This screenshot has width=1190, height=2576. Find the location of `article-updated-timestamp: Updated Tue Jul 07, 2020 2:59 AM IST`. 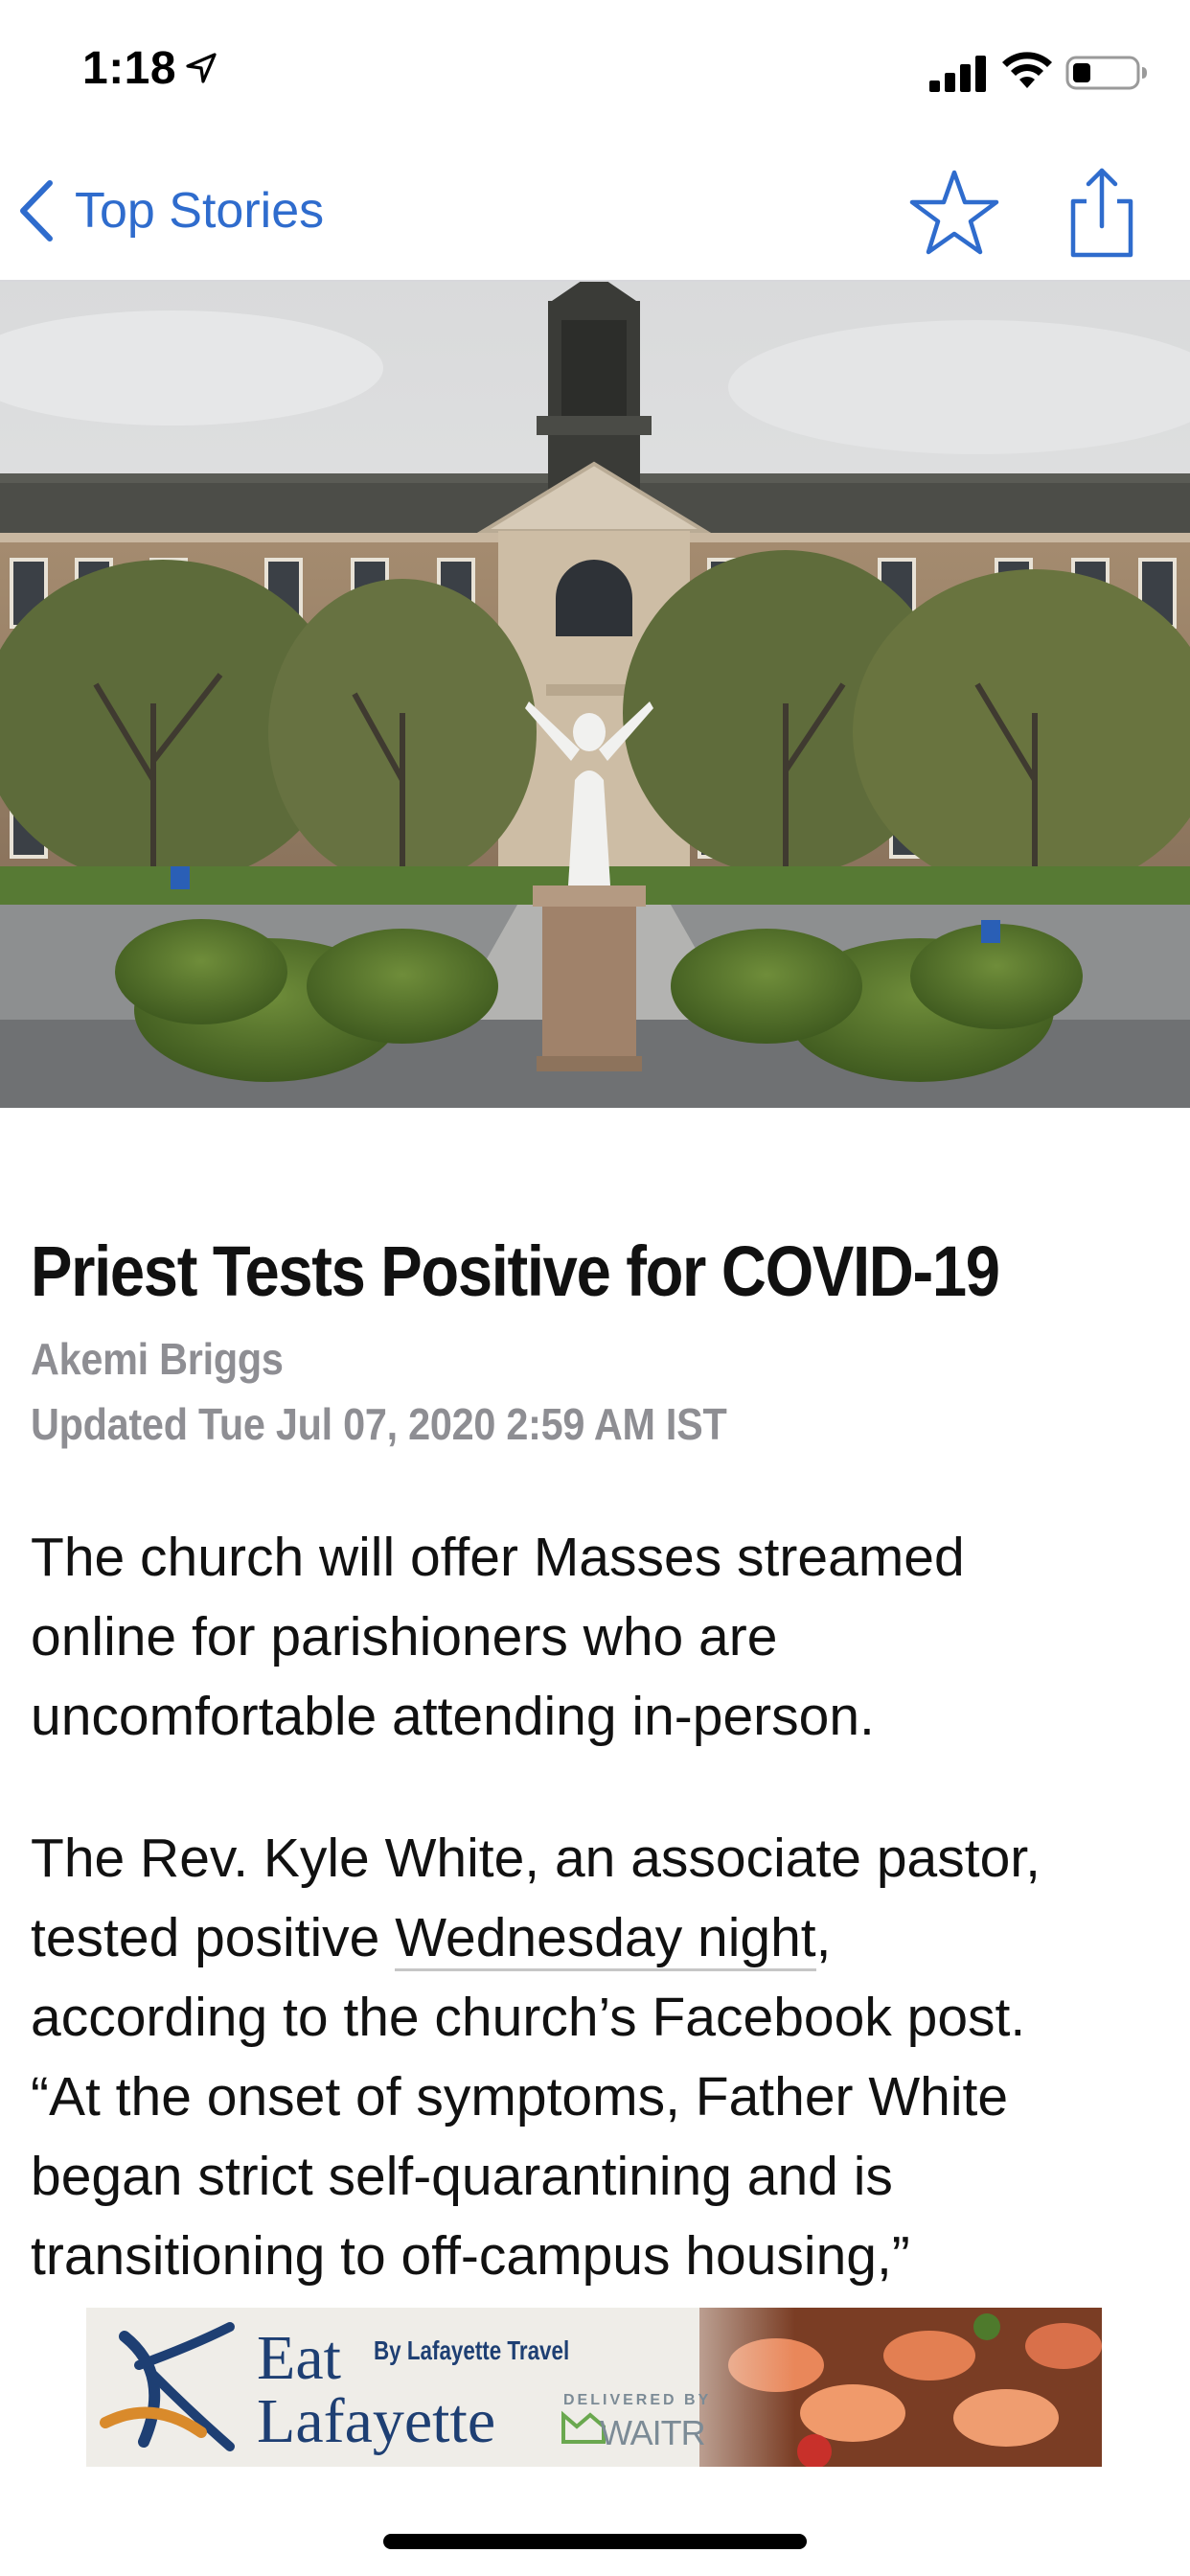

article-updated-timestamp: Updated Tue Jul 07, 2020 2:59 AM IST is located at coordinates (379, 1424).